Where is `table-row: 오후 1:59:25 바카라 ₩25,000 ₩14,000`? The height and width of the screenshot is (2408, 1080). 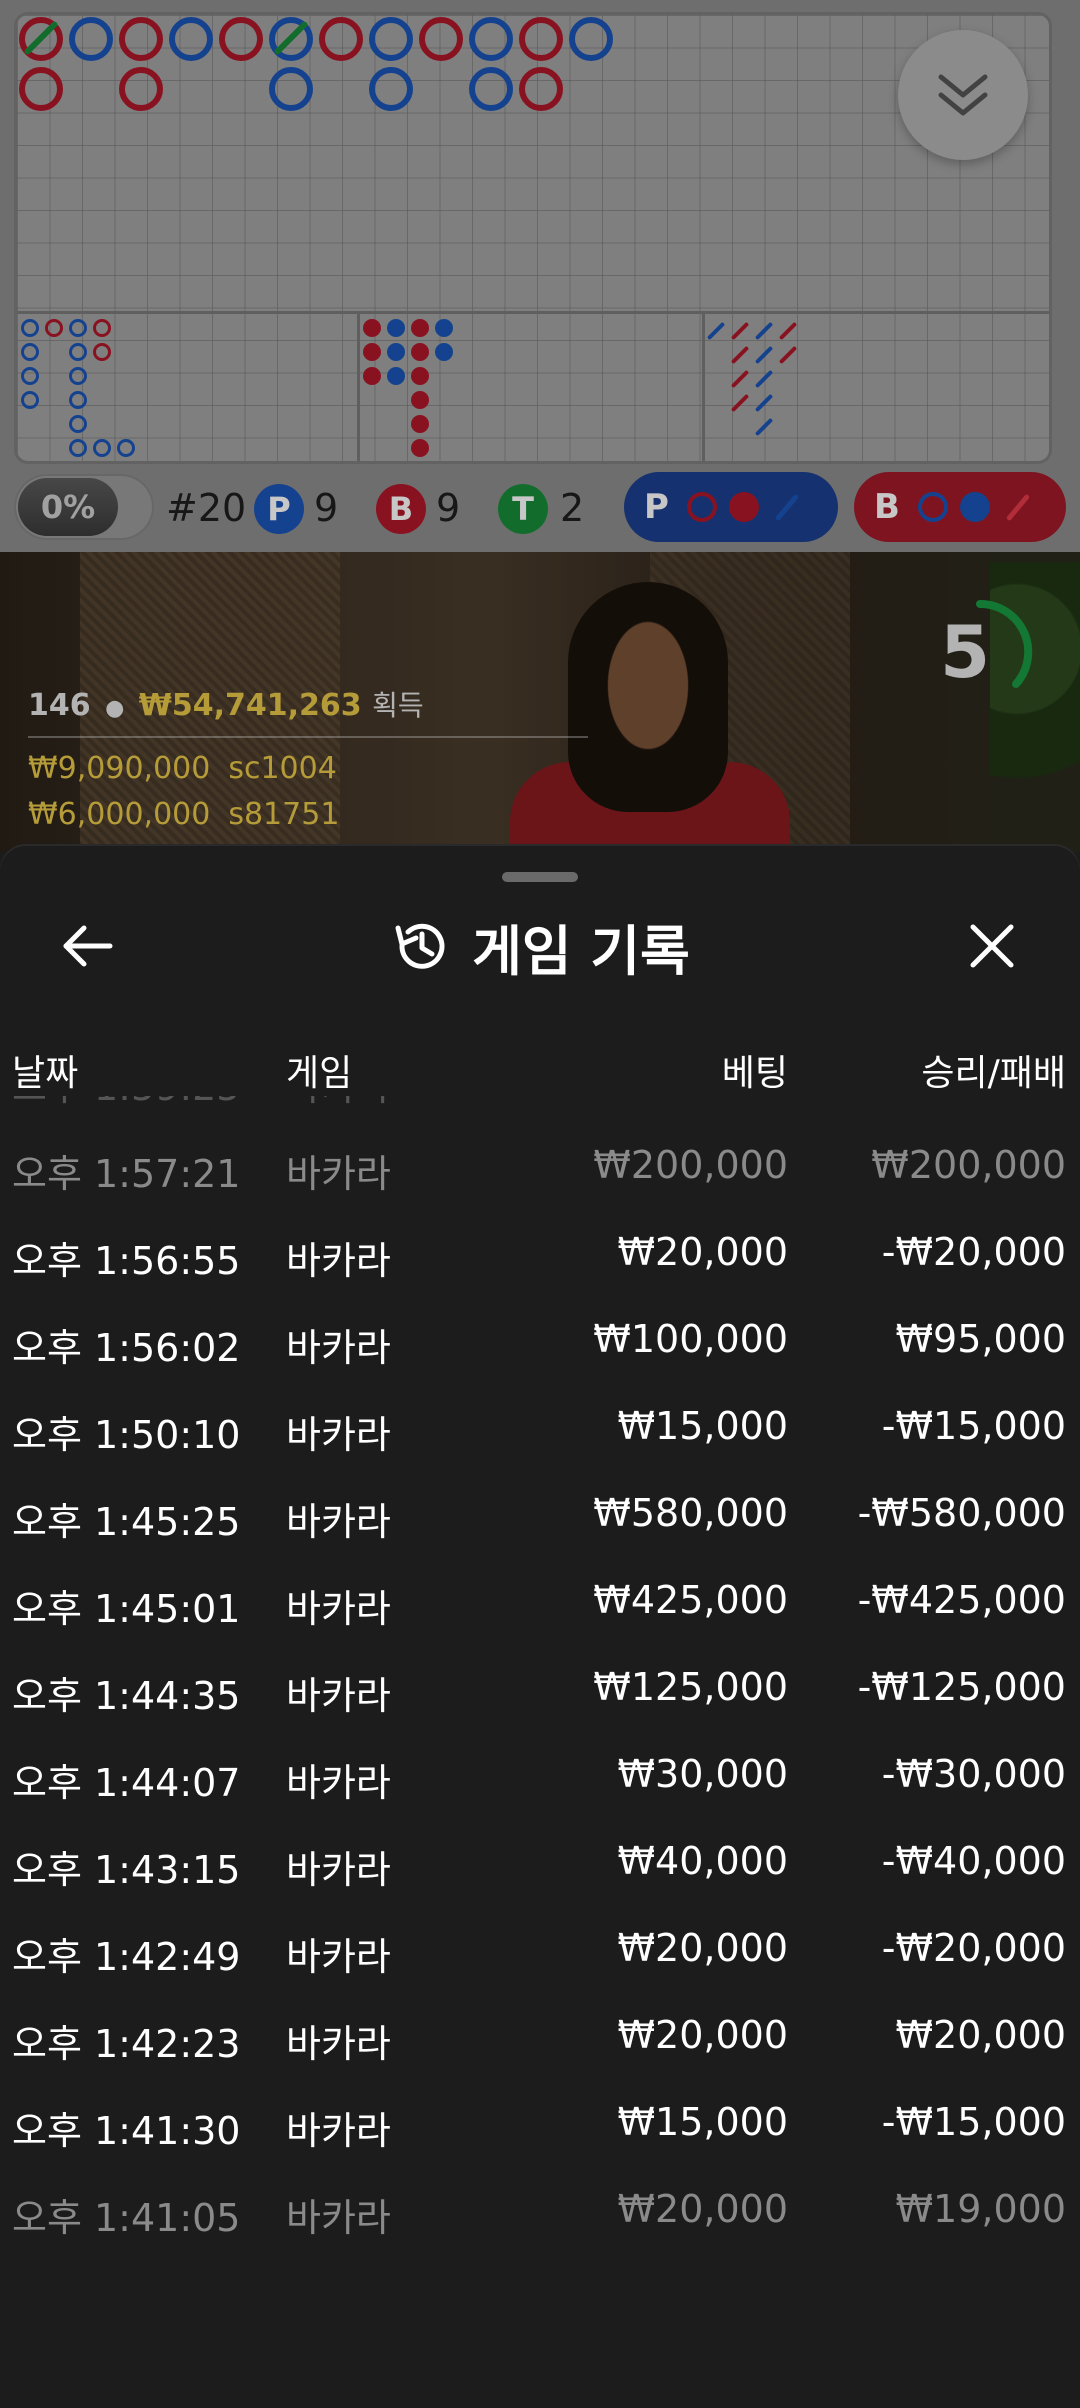 table-row: 오후 1:59:25 바카라 ₩25,000 ₩14,000 is located at coordinates (540, 1110).